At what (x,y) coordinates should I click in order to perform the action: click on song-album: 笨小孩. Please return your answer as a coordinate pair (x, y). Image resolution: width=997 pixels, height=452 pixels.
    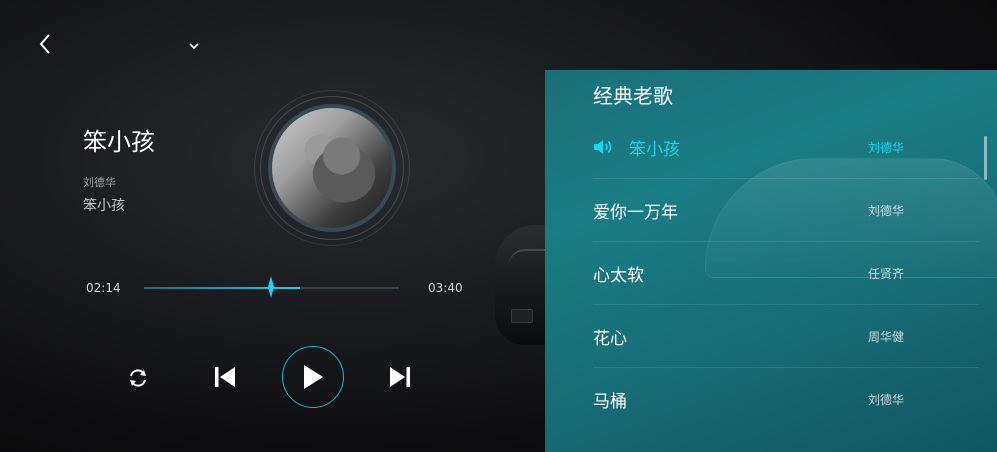
    Looking at the image, I should click on (104, 206).